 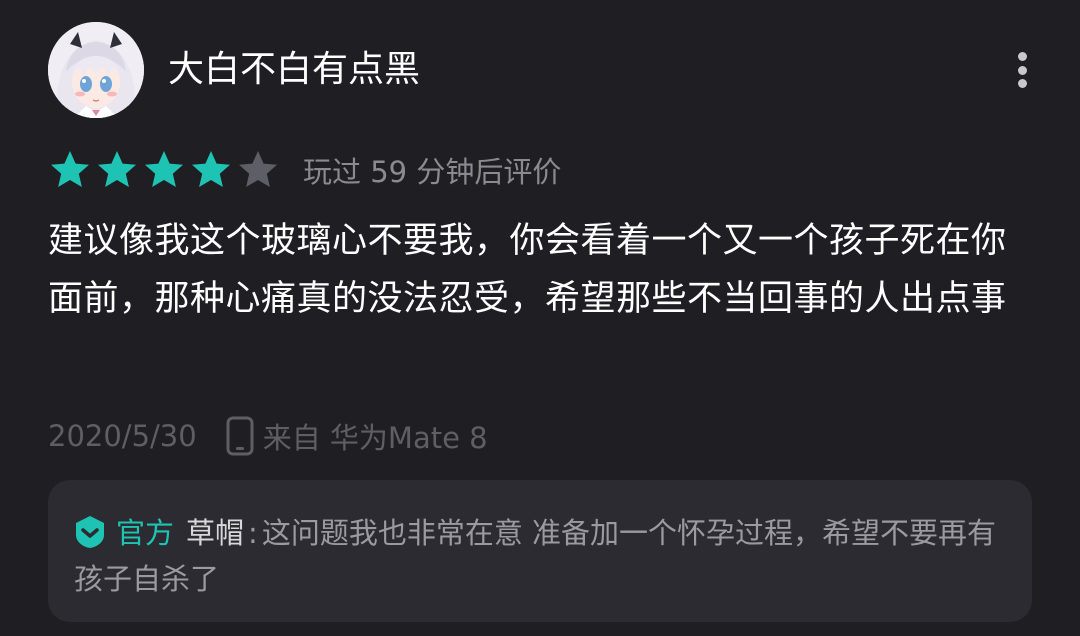 What do you see at coordinates (145, 533) in the screenshot?
I see `official-label: 官方` at bounding box center [145, 533].